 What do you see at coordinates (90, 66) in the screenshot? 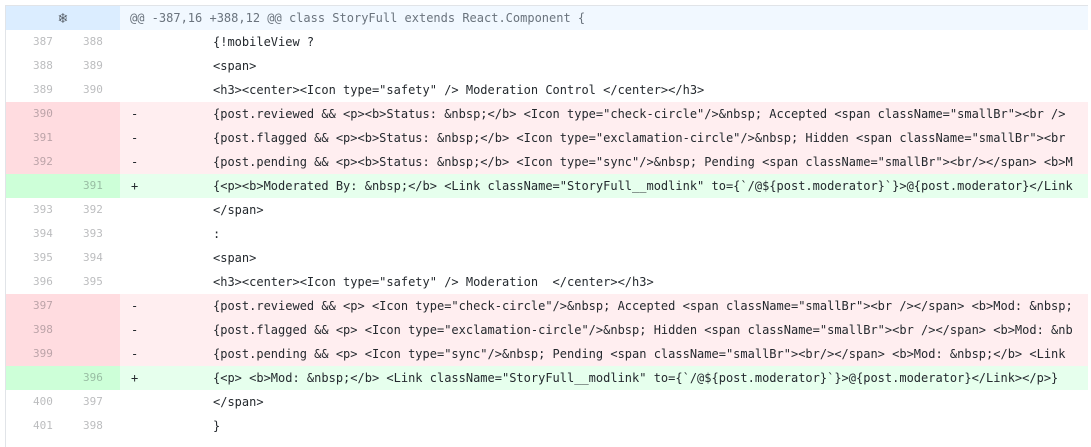
I see `new-line-number: 389` at bounding box center [90, 66].